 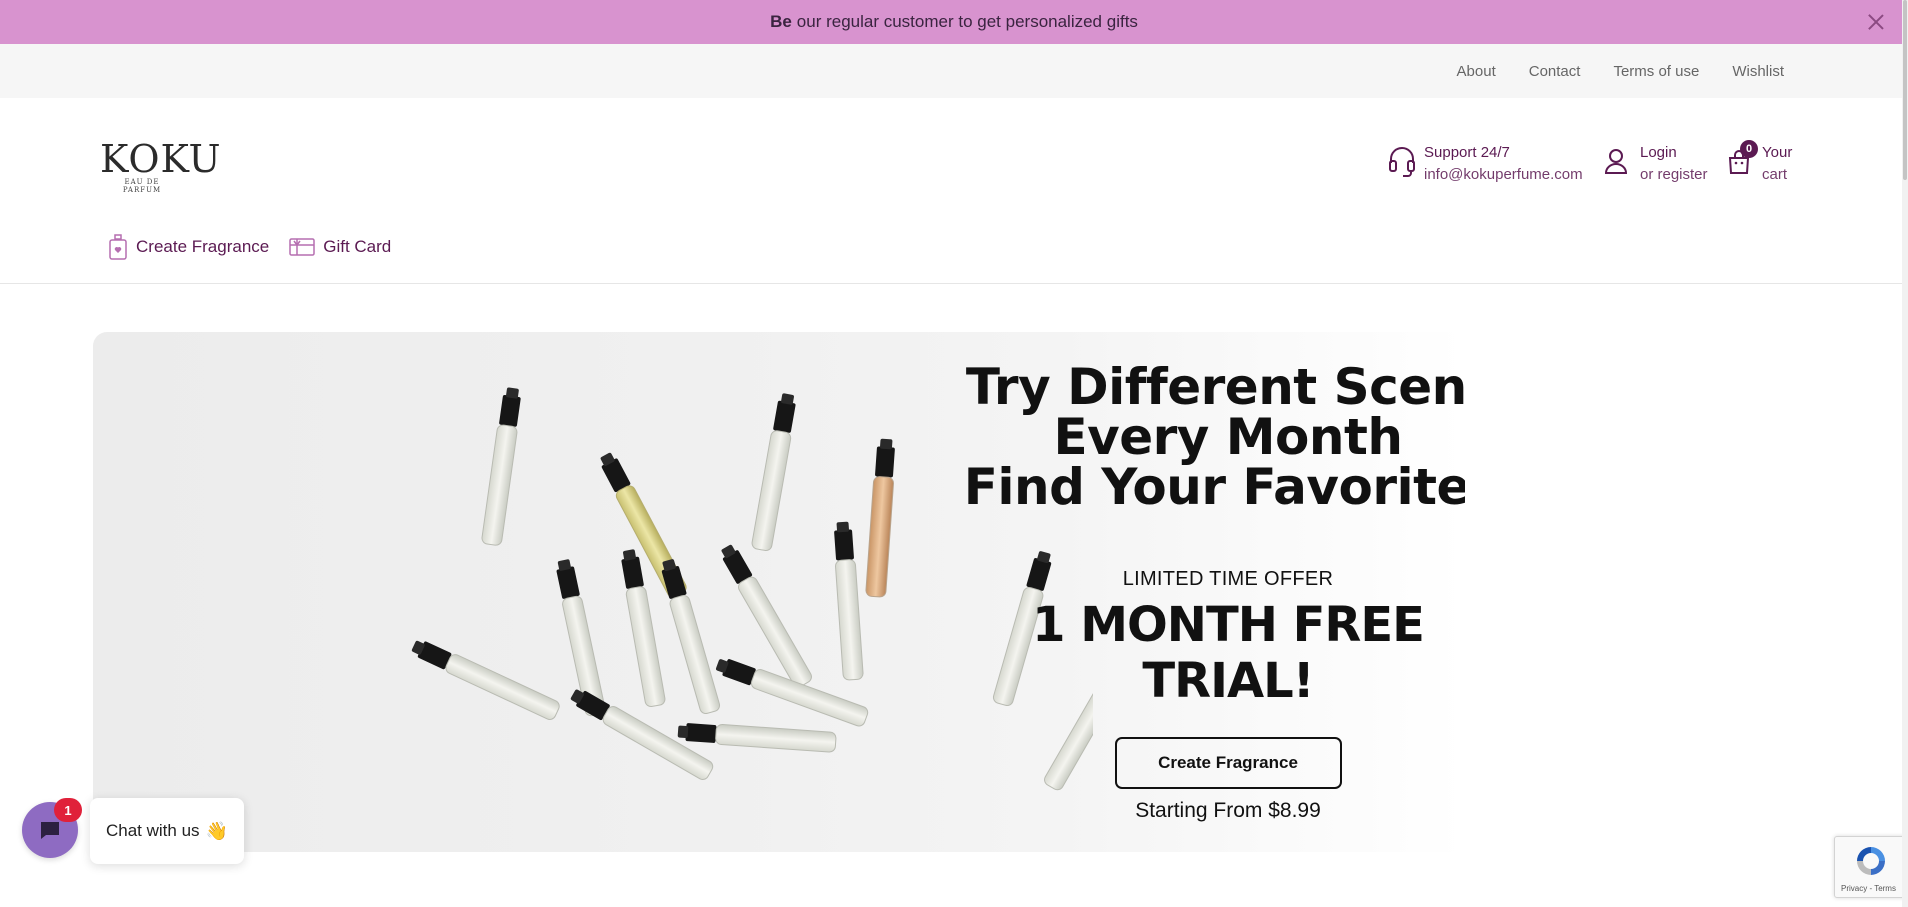 I want to click on hero-offer: LIMITED TIME OFFER, so click(x=1228, y=579).